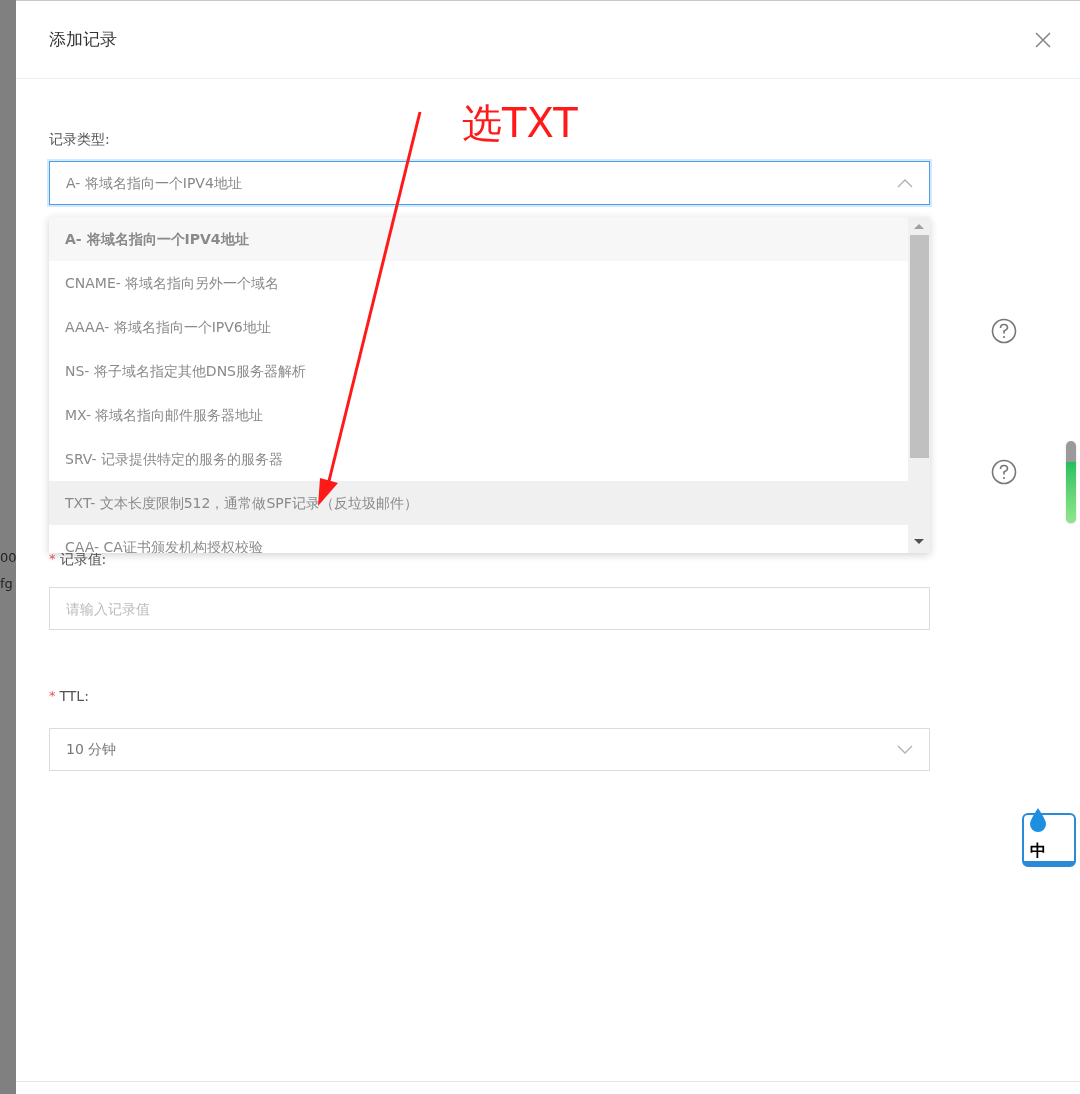  I want to click on dropdown-option: A- 将域名指向一个IPV4地址, so click(478, 239).